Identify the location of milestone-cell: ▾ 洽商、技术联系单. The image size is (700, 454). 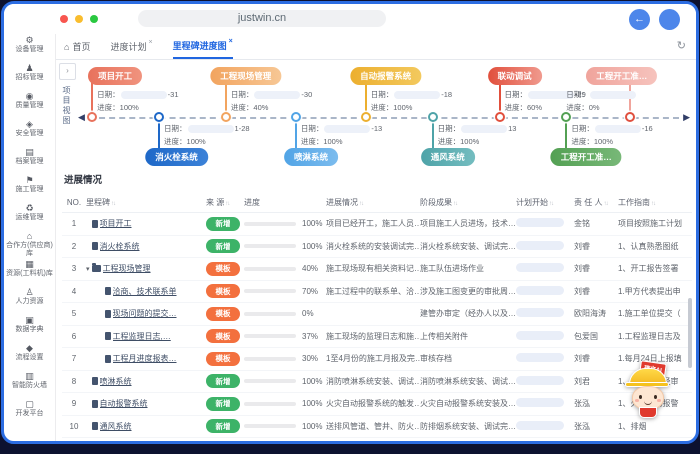
(146, 291).